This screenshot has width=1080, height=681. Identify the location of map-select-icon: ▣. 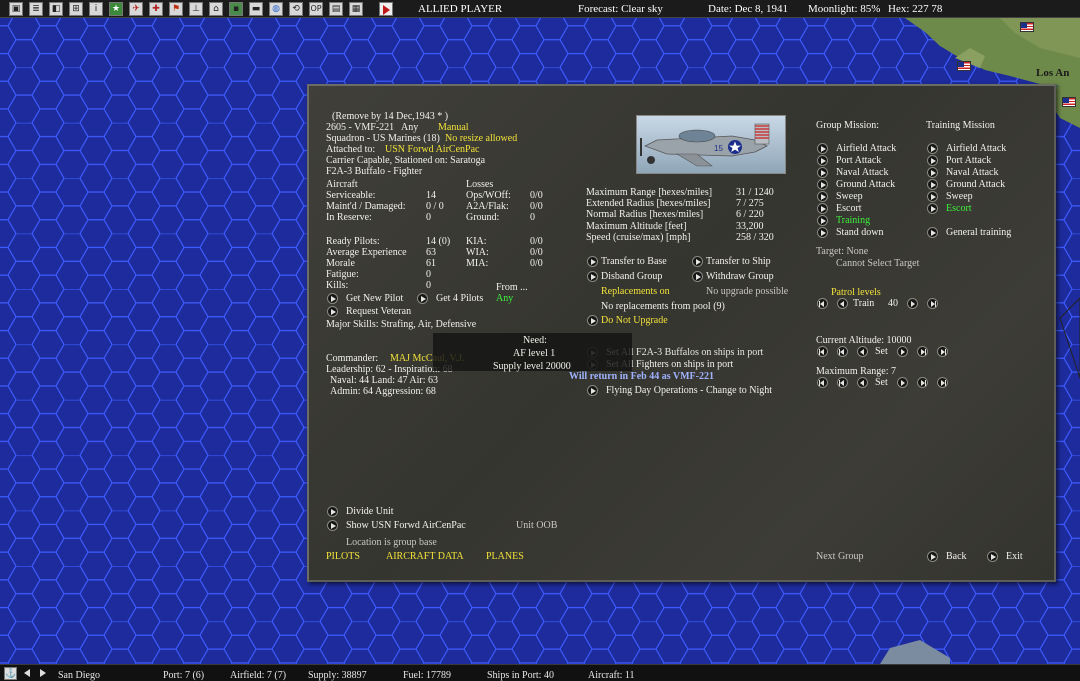
(16, 9).